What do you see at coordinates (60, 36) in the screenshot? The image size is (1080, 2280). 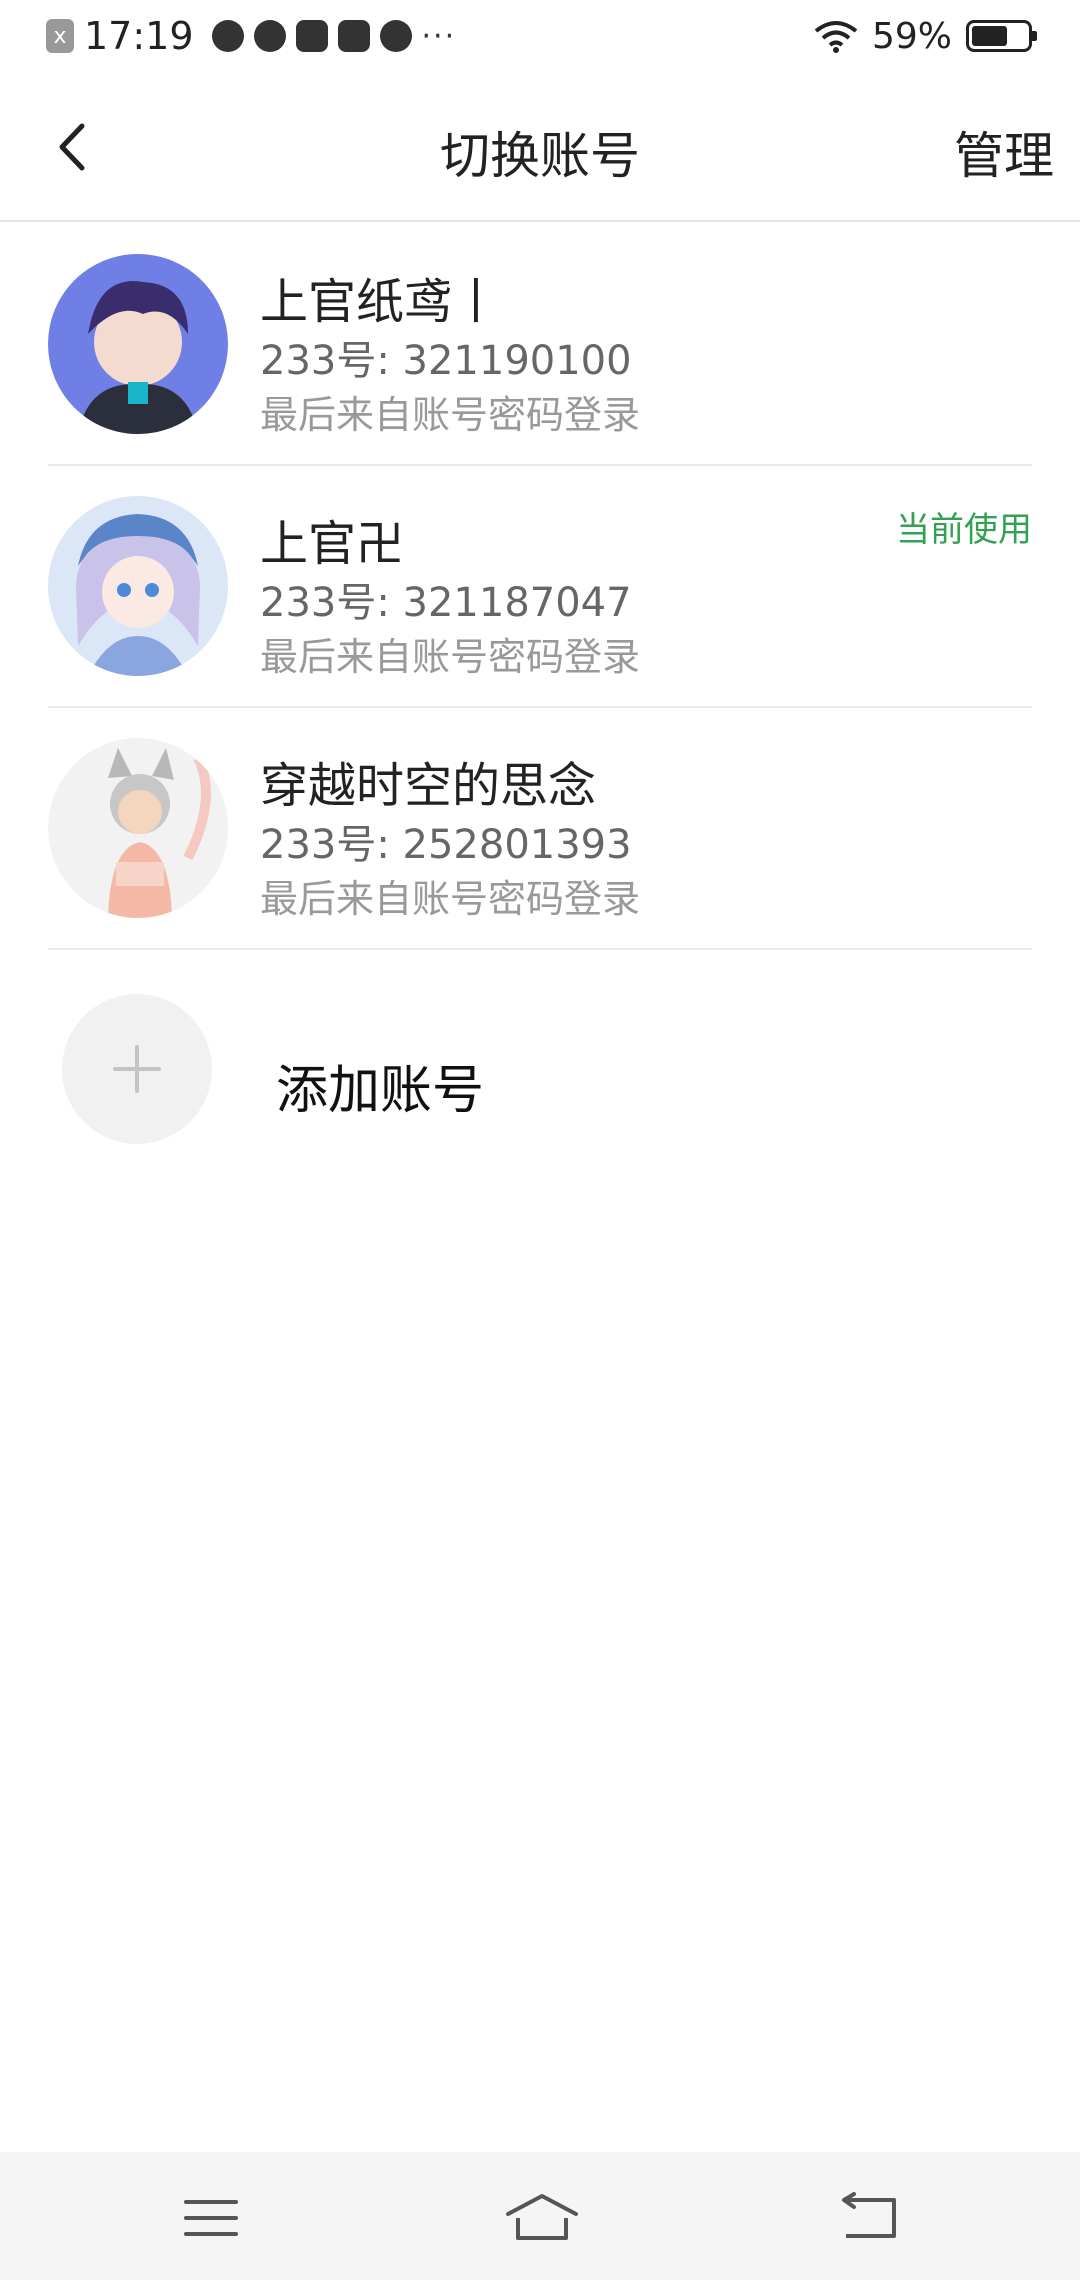 I see `notification-icon: x` at bounding box center [60, 36].